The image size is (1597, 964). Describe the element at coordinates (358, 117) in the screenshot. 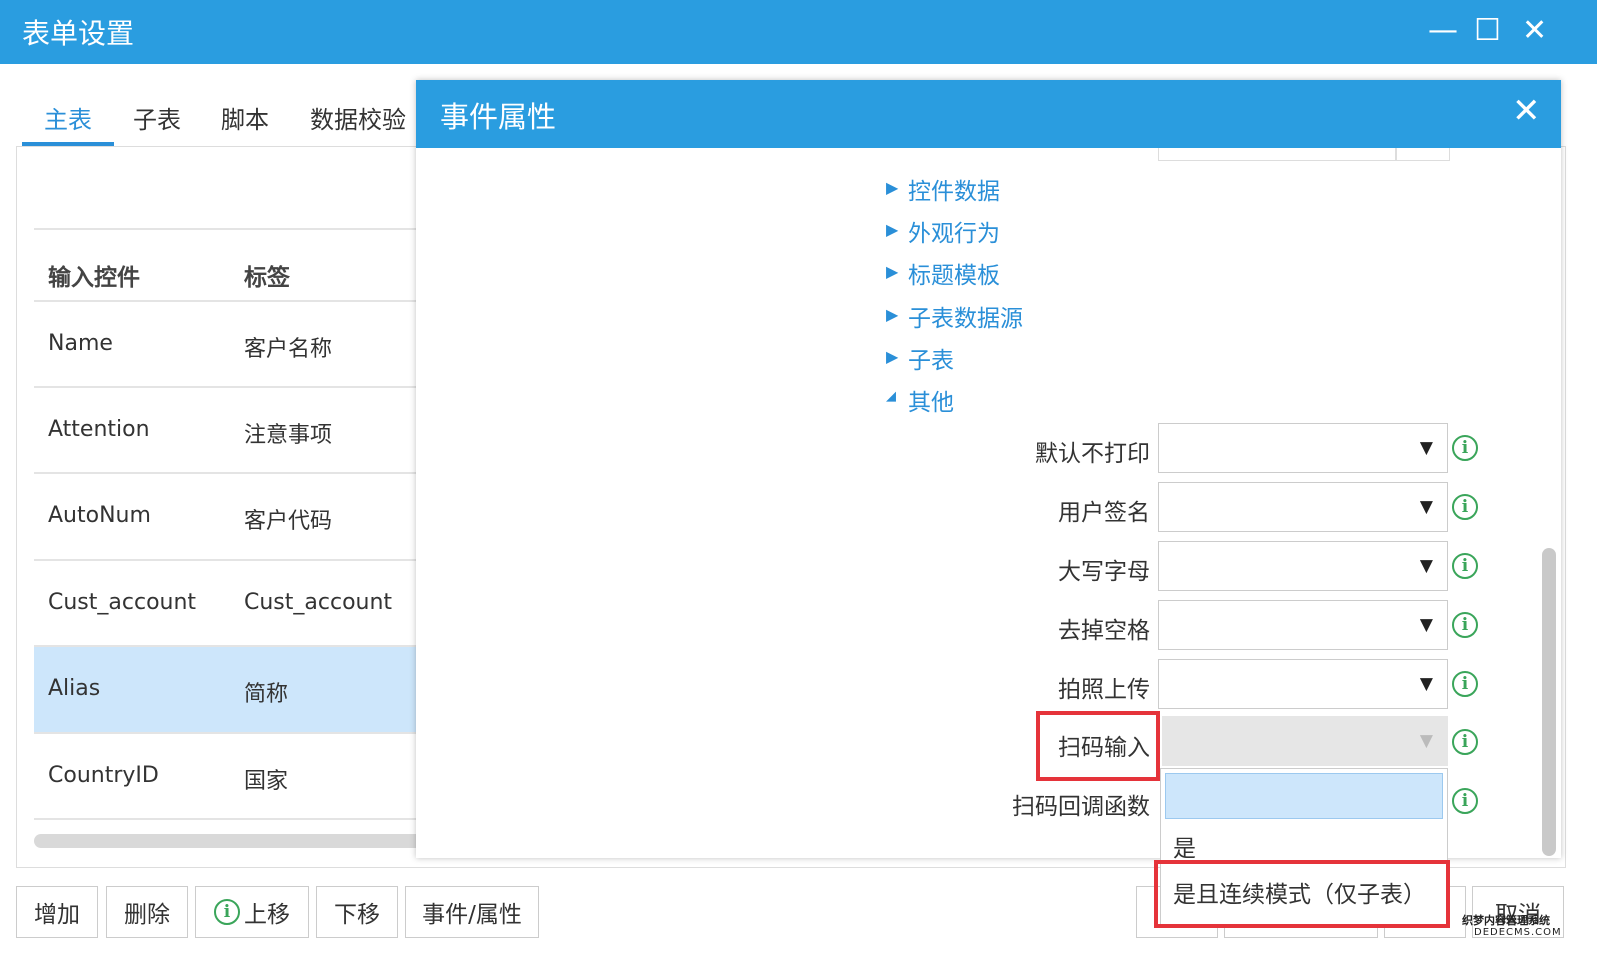

I see `tab-validation: 数据校验` at that location.